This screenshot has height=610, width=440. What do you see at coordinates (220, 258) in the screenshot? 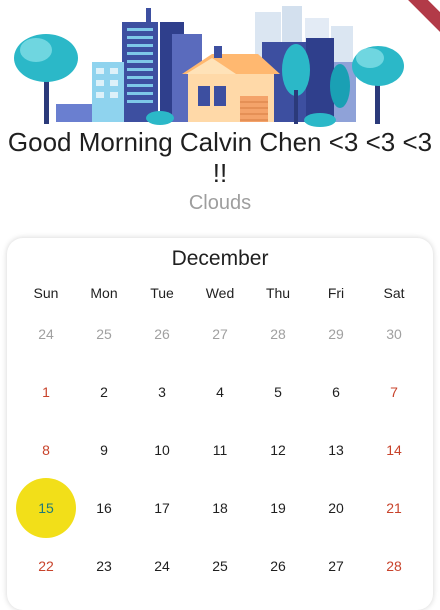
I see `calendar-month-title: December` at bounding box center [220, 258].